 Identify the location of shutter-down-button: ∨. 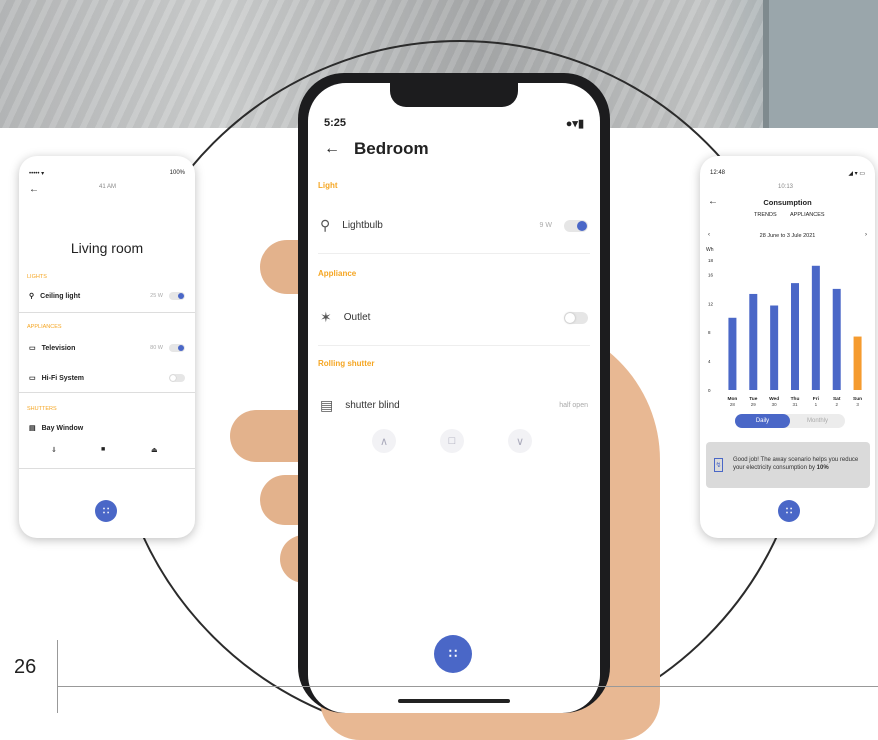
(520, 441).